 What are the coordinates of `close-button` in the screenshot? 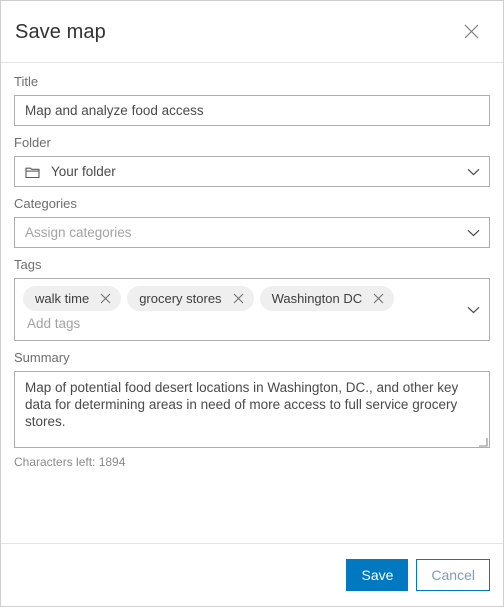 It's located at (471, 32).